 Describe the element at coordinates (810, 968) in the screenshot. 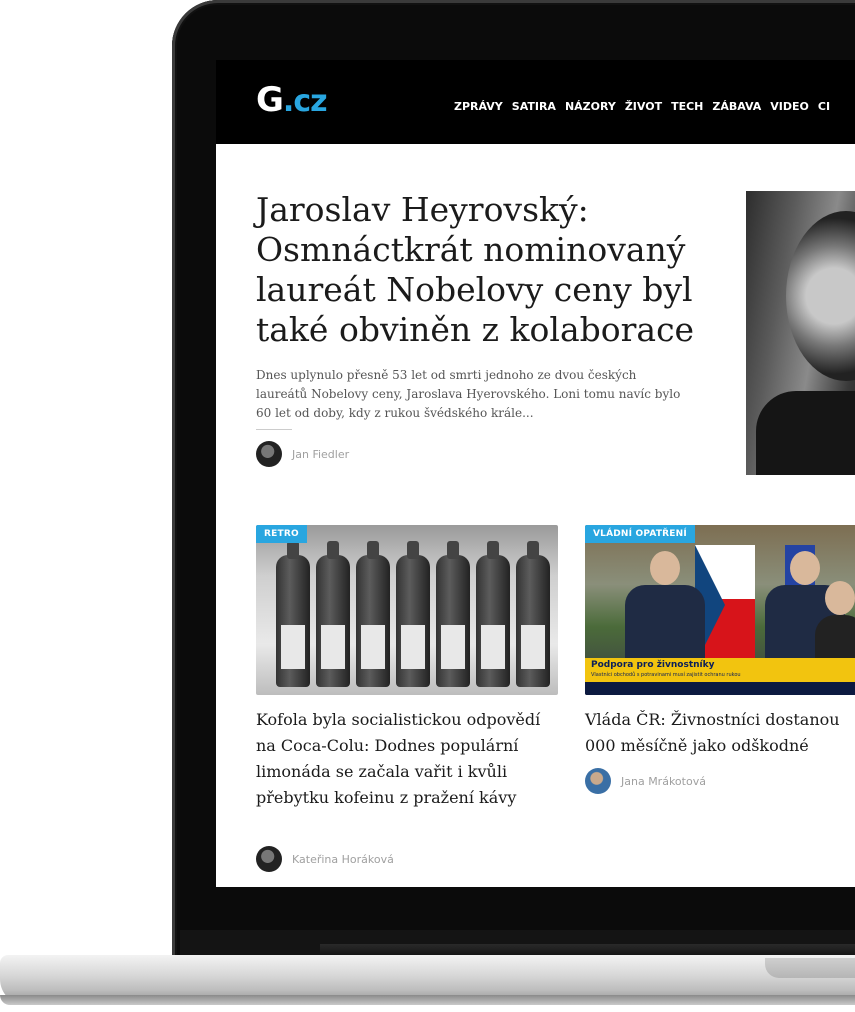

I see `laptop-base-notch` at that location.